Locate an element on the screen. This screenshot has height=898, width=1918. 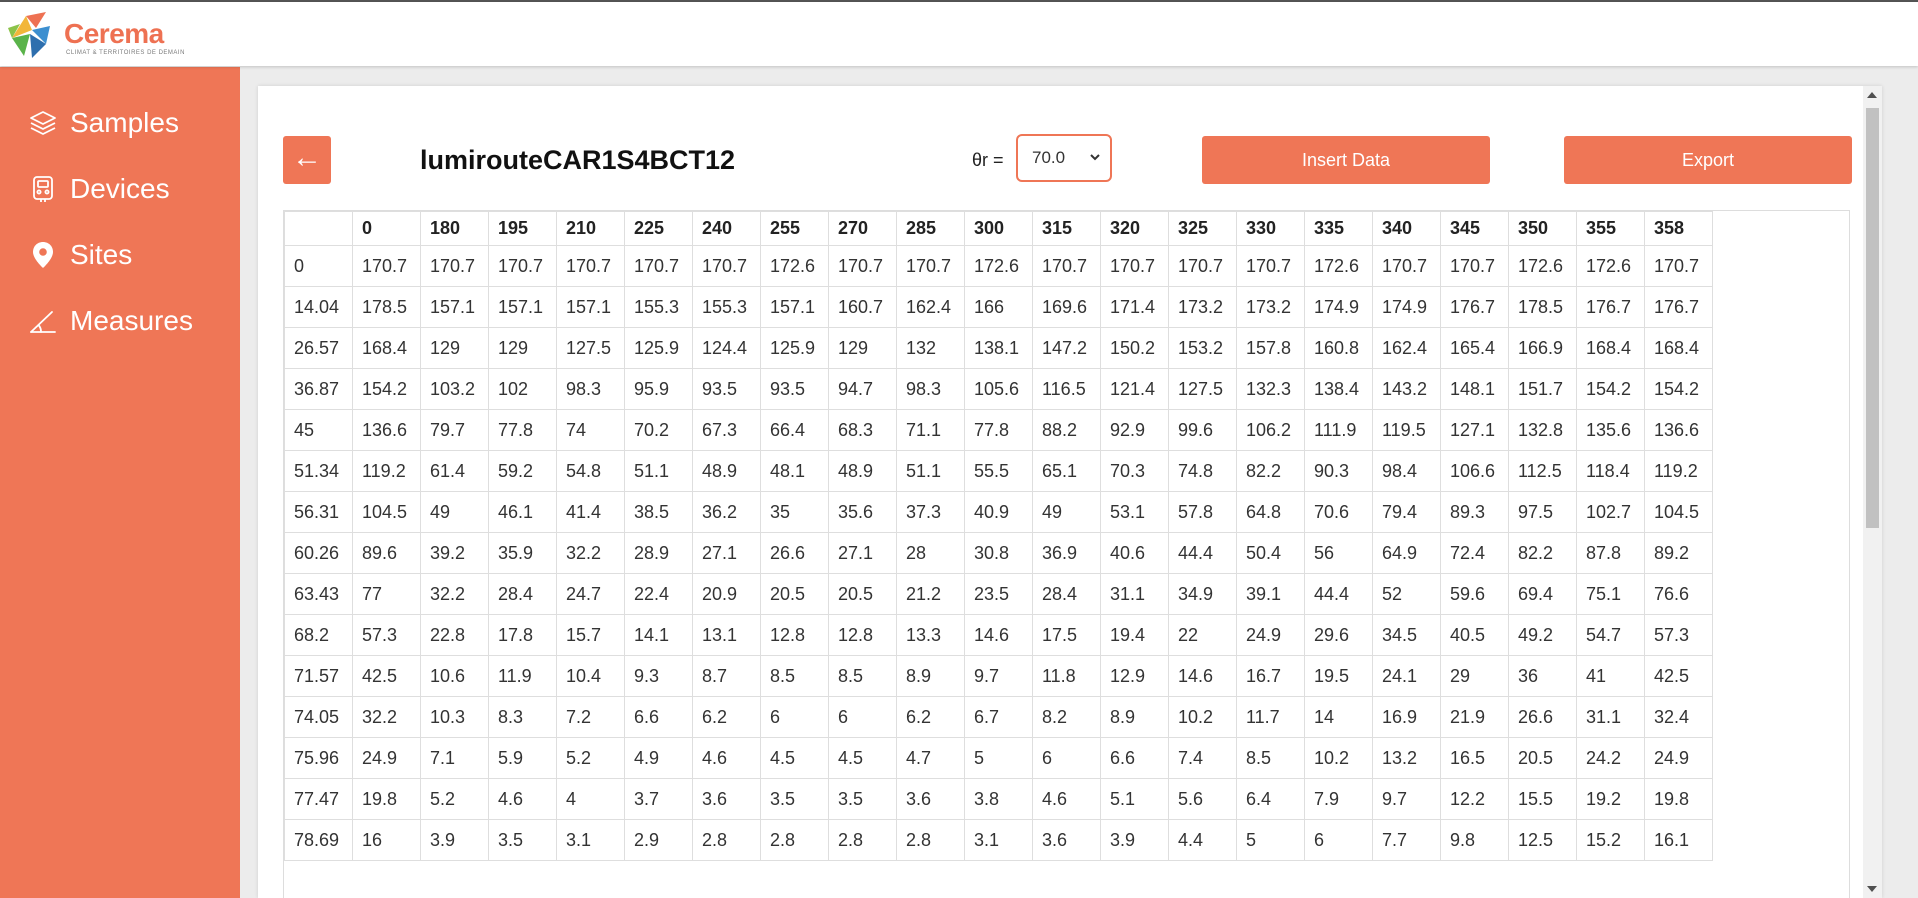
table-cell: 34.9 is located at coordinates (1202, 594).